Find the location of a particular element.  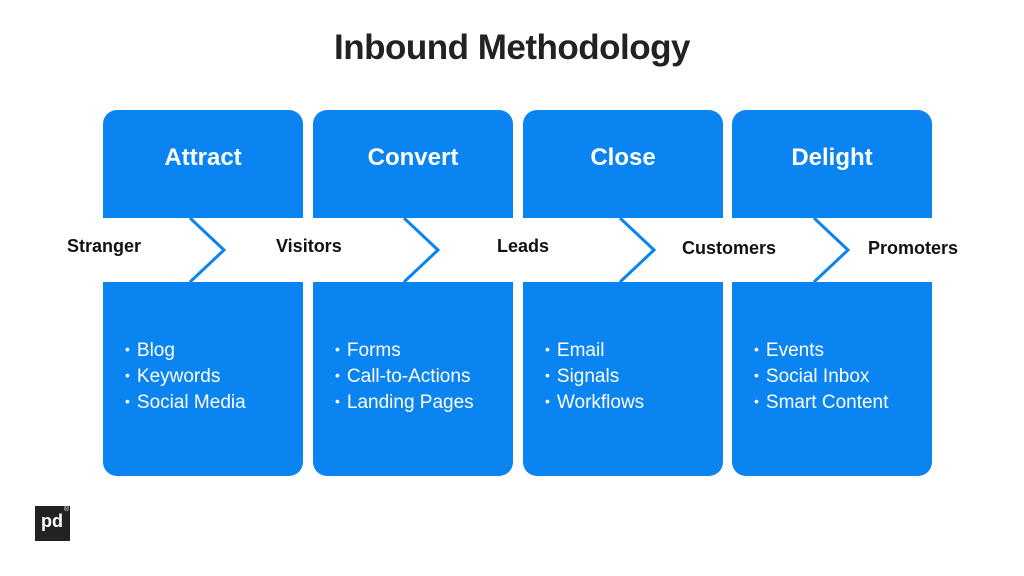

logo-text: pd is located at coordinates (52, 521).